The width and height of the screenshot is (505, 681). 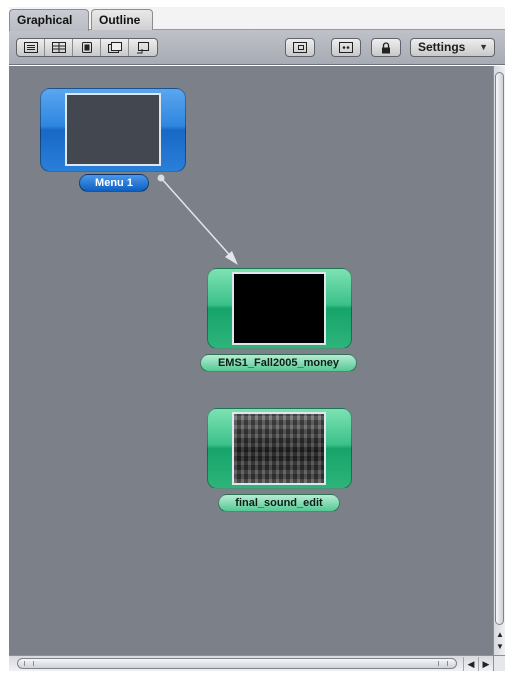 I want to click on add-script-button, so click(x=143, y=47).